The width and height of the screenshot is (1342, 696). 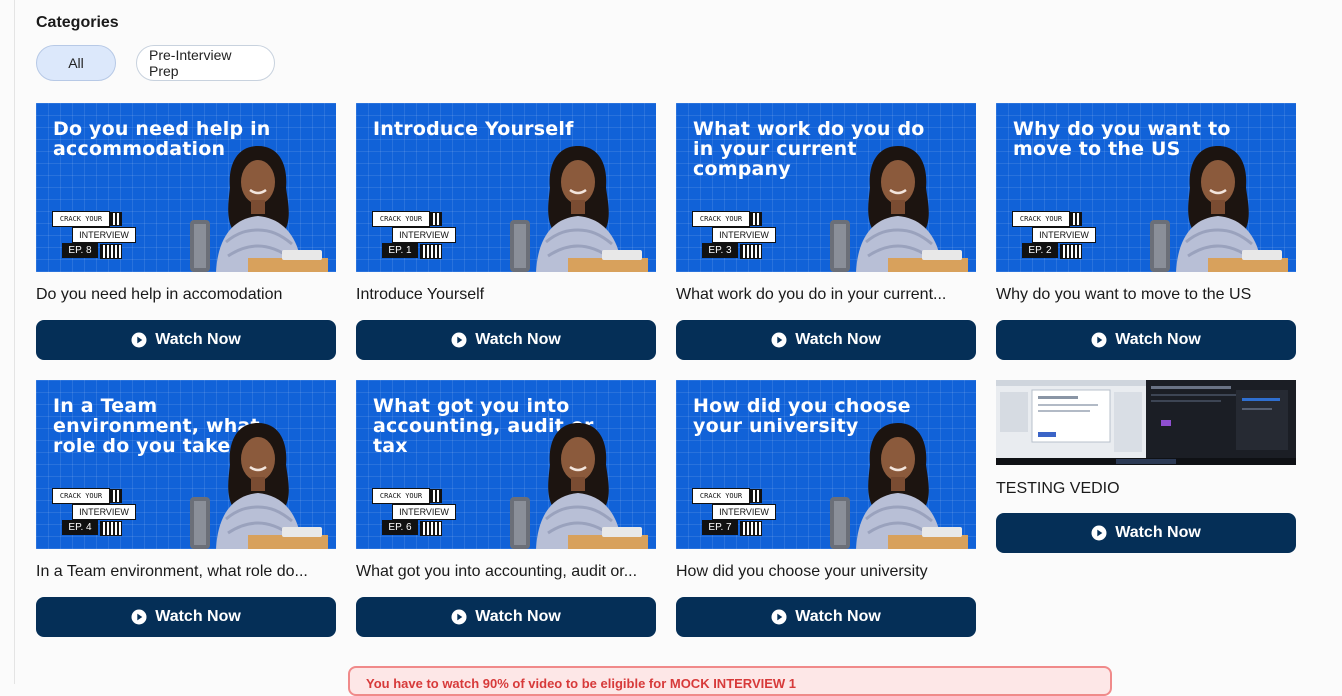 I want to click on episode-label: EP. 3, so click(x=720, y=250).